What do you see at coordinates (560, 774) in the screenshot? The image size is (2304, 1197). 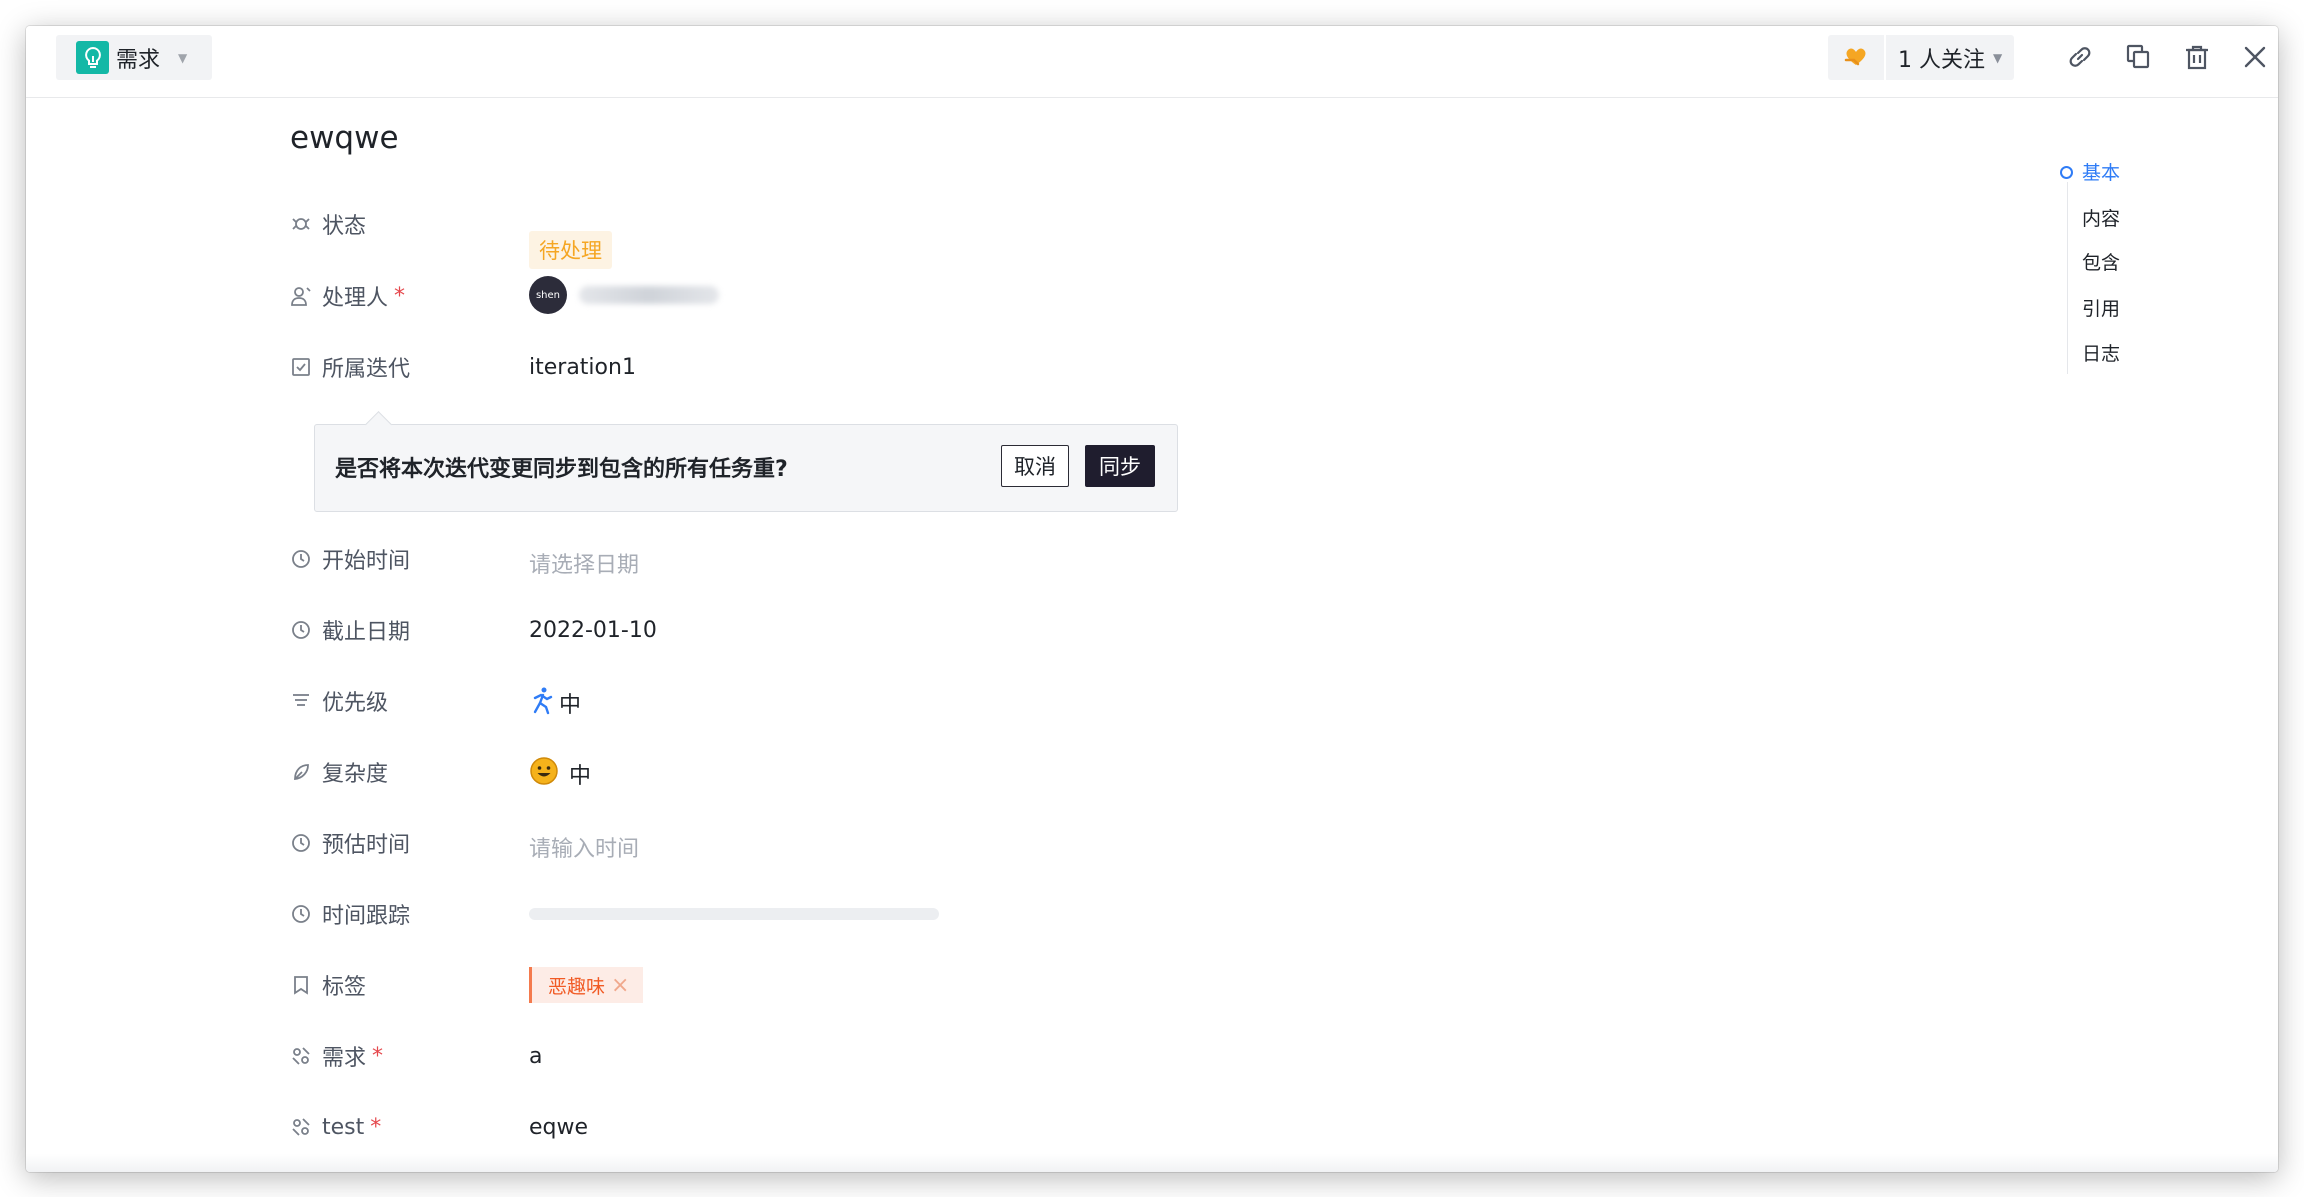 I see `complexity-value: 中` at bounding box center [560, 774].